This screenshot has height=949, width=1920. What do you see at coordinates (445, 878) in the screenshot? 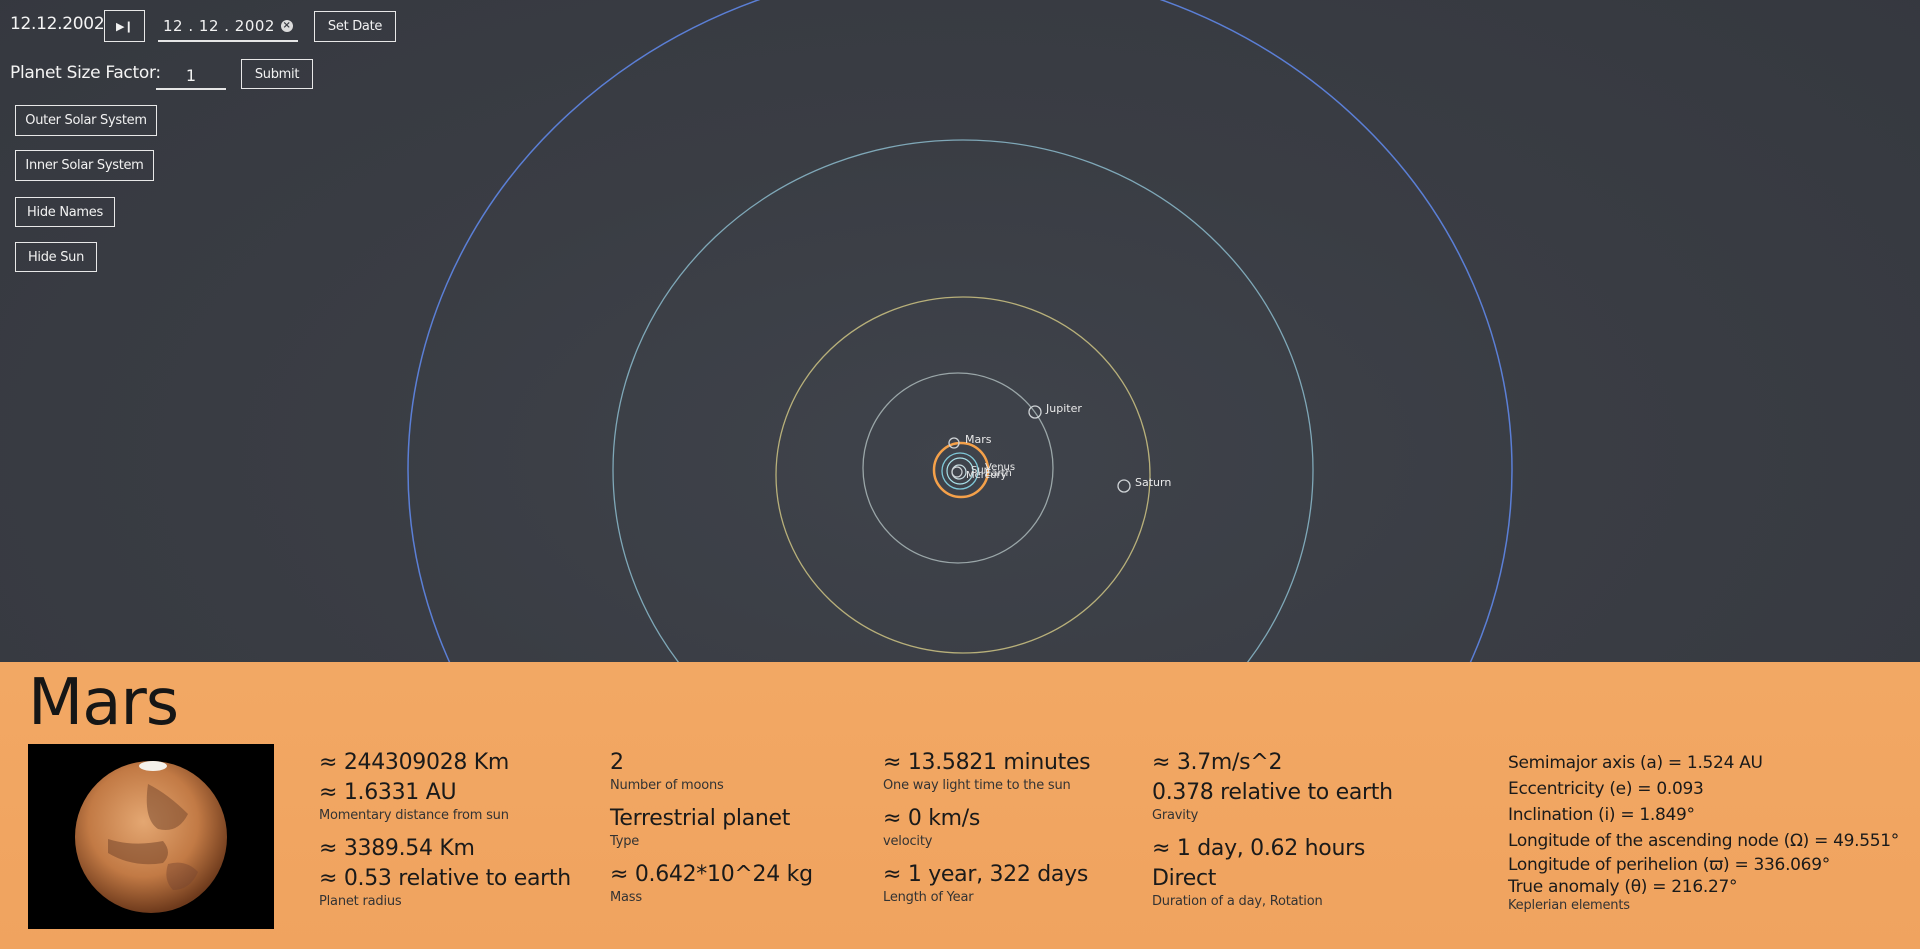
I see `radius-relative: ≈ 0.53 relative to earth` at bounding box center [445, 878].